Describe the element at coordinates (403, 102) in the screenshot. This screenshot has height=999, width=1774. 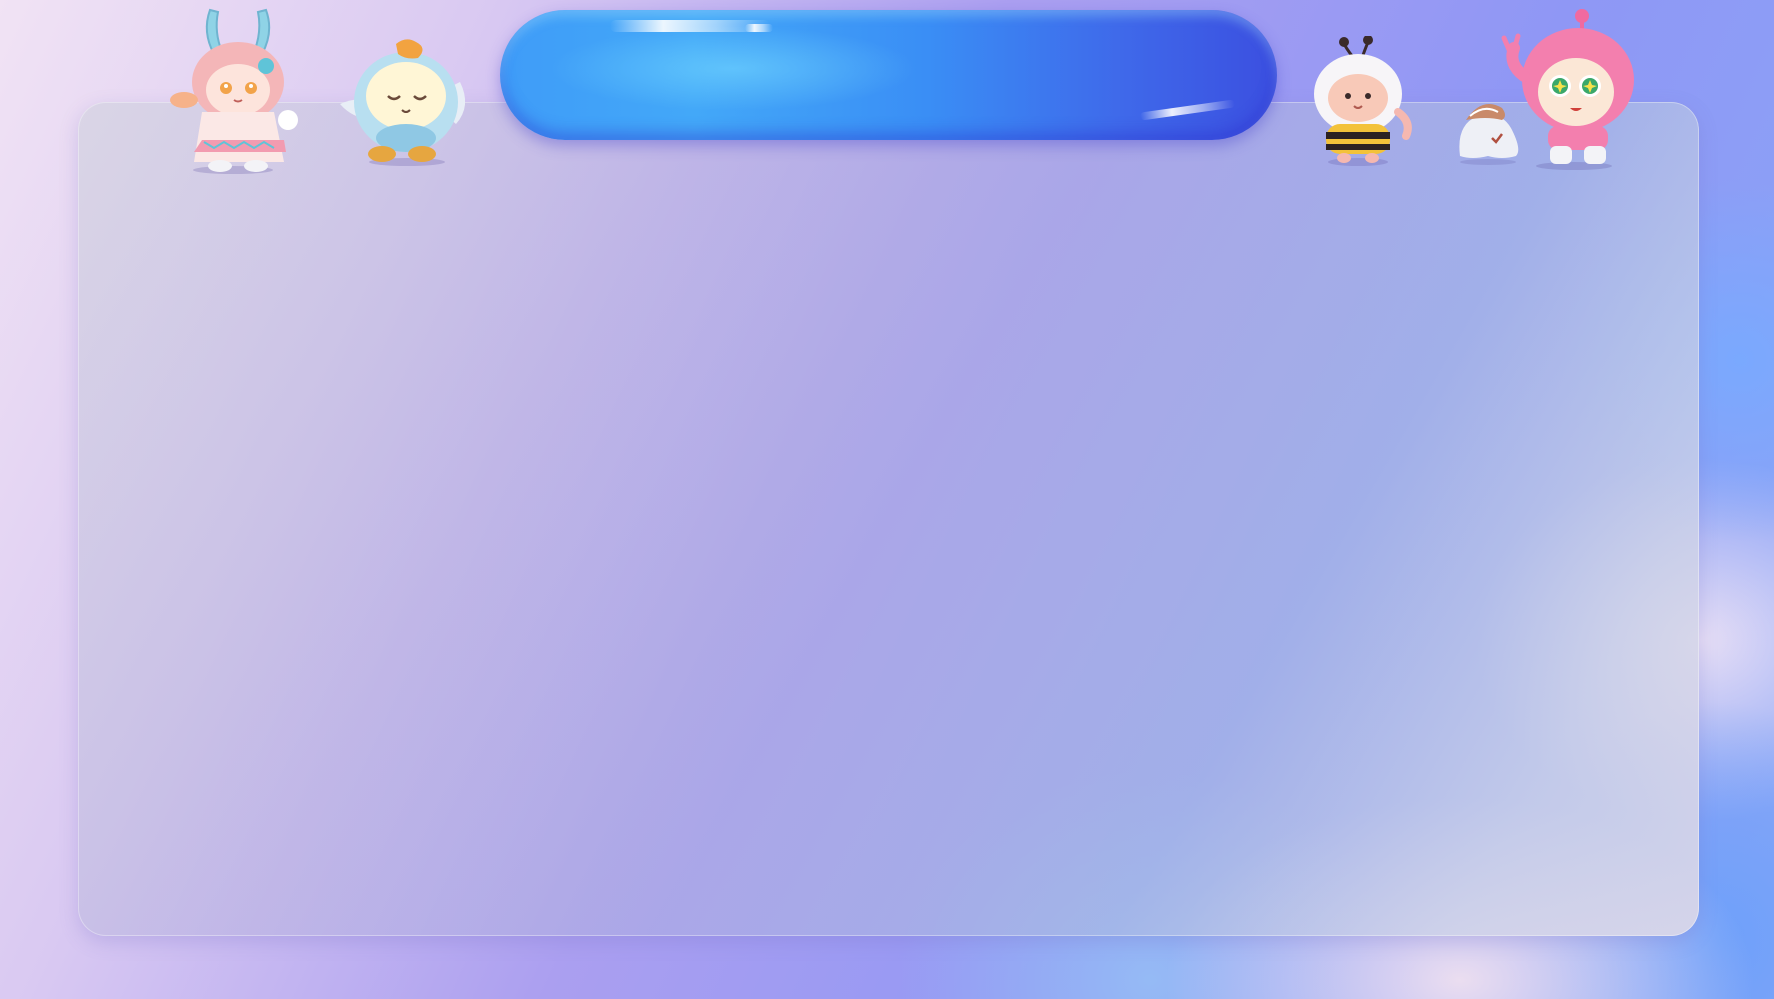
I see `duck-costume-mascot-icon` at that location.